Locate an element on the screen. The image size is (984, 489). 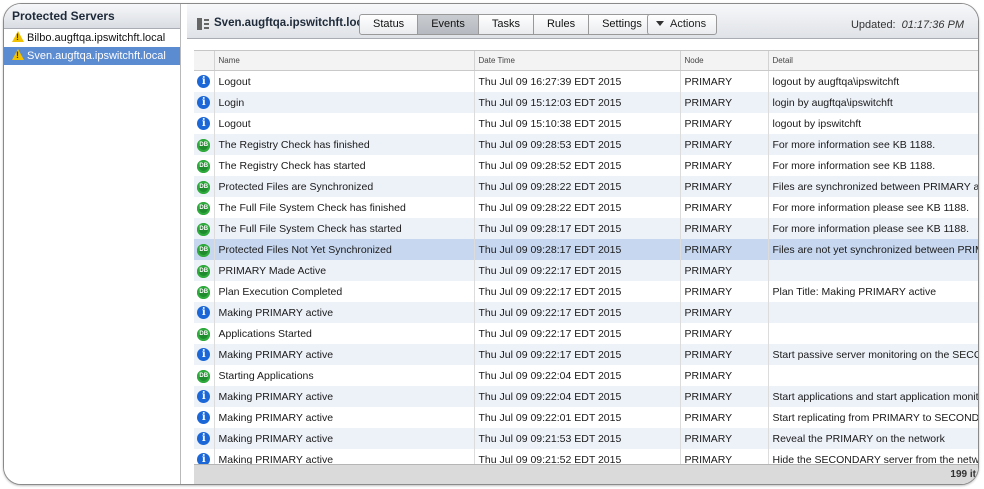
tab-tasks: Tasks is located at coordinates (506, 24).